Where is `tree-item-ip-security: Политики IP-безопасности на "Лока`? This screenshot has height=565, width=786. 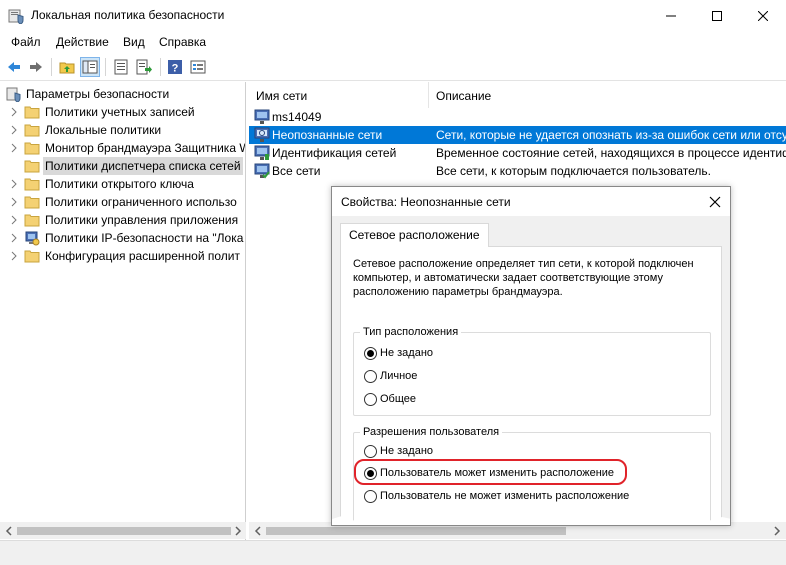
tree-item-ip-security: Политики IP-безопасности на "Лока is located at coordinates (122, 238).